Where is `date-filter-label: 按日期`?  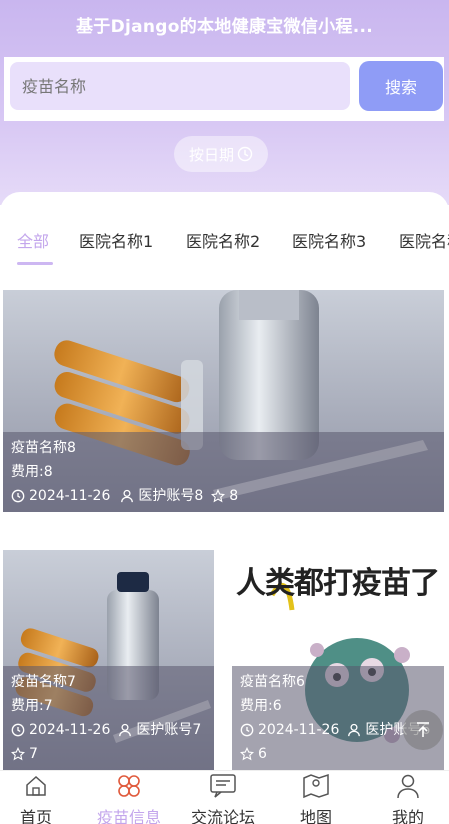 date-filter-label: 按日期 is located at coordinates (211, 154).